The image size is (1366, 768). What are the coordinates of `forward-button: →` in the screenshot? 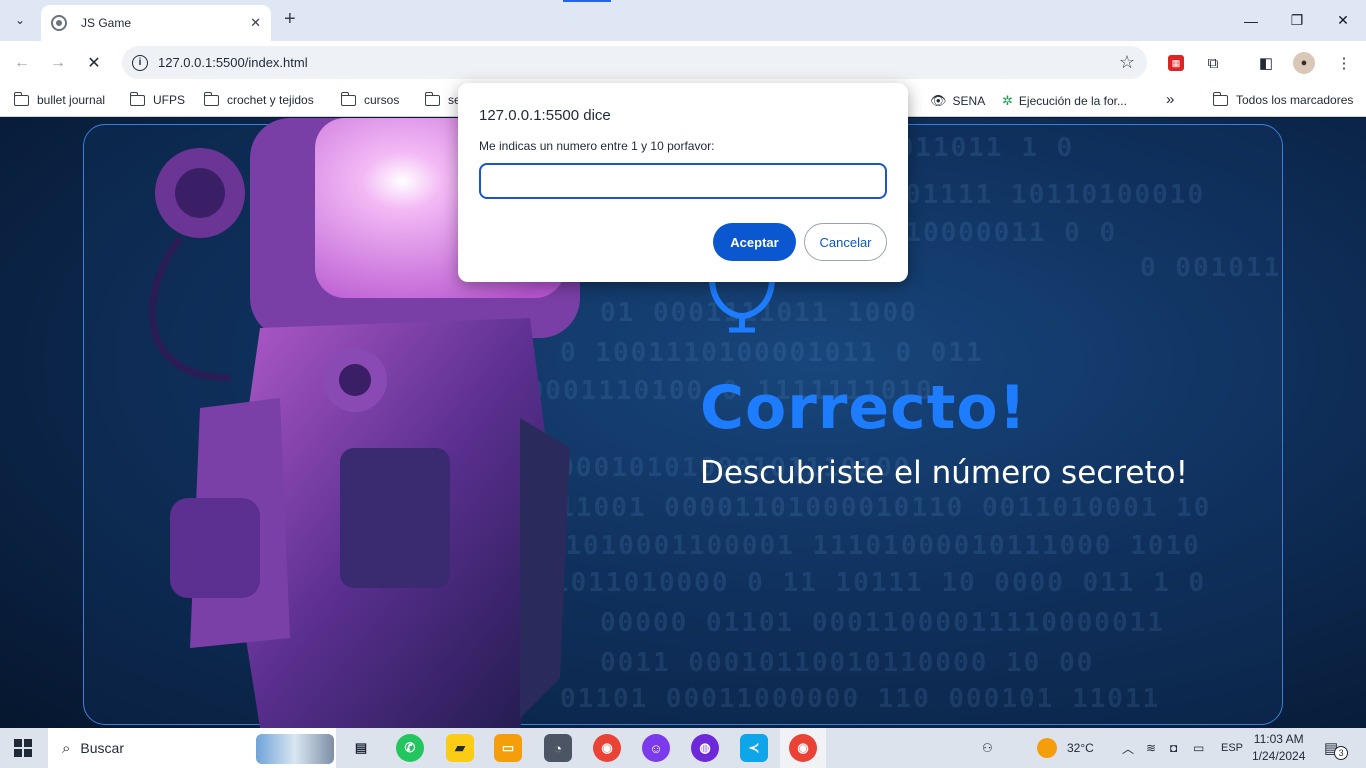 It's located at (58, 63).